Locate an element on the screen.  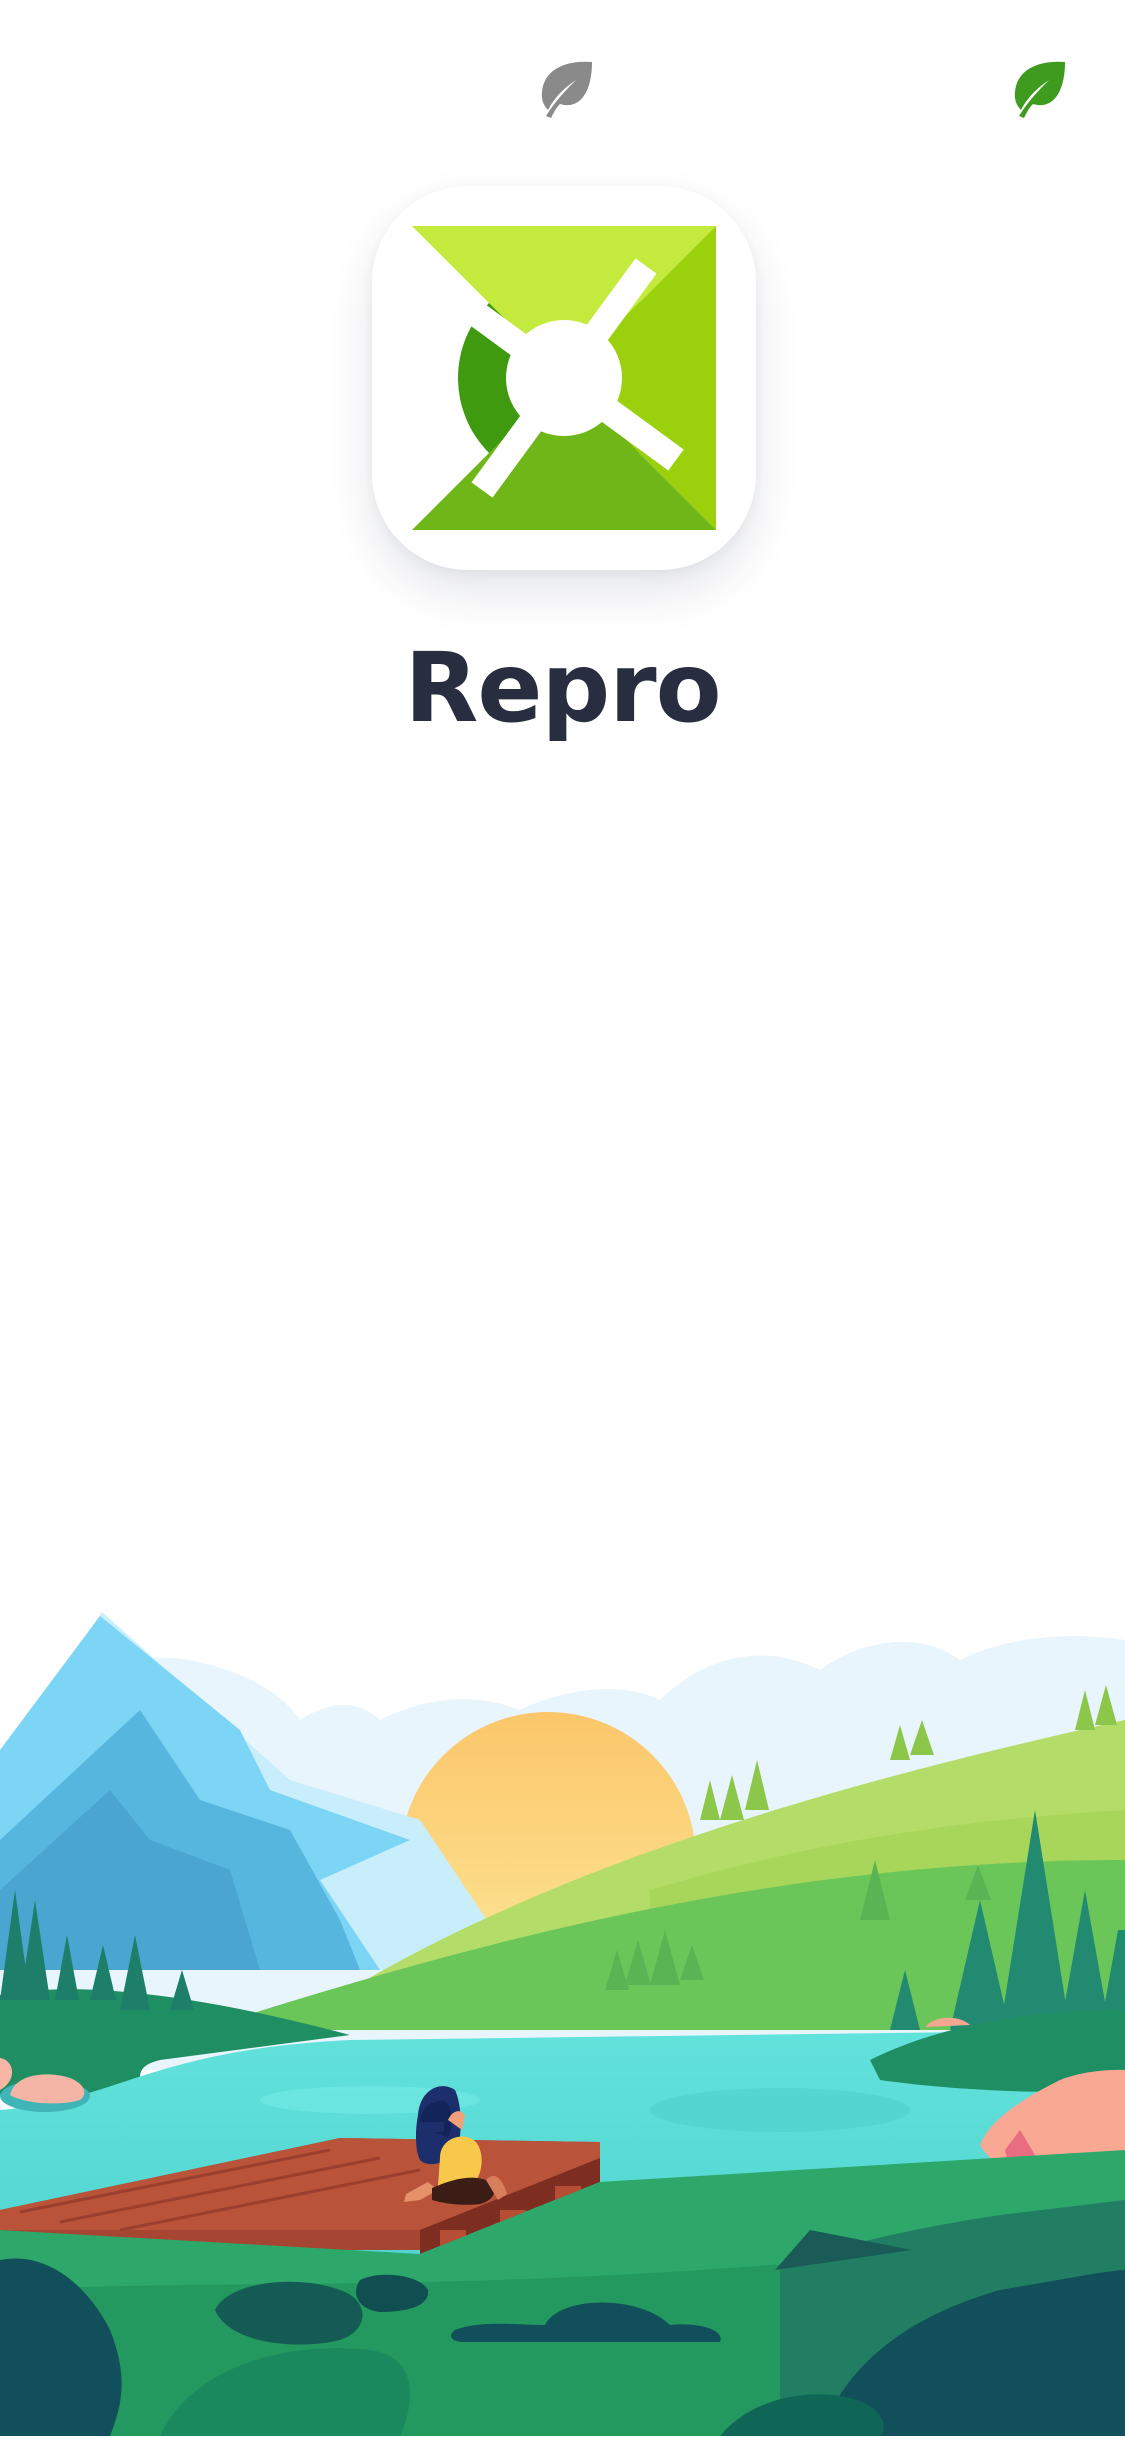
leaf-icon-green is located at coordinates (1037, 90).